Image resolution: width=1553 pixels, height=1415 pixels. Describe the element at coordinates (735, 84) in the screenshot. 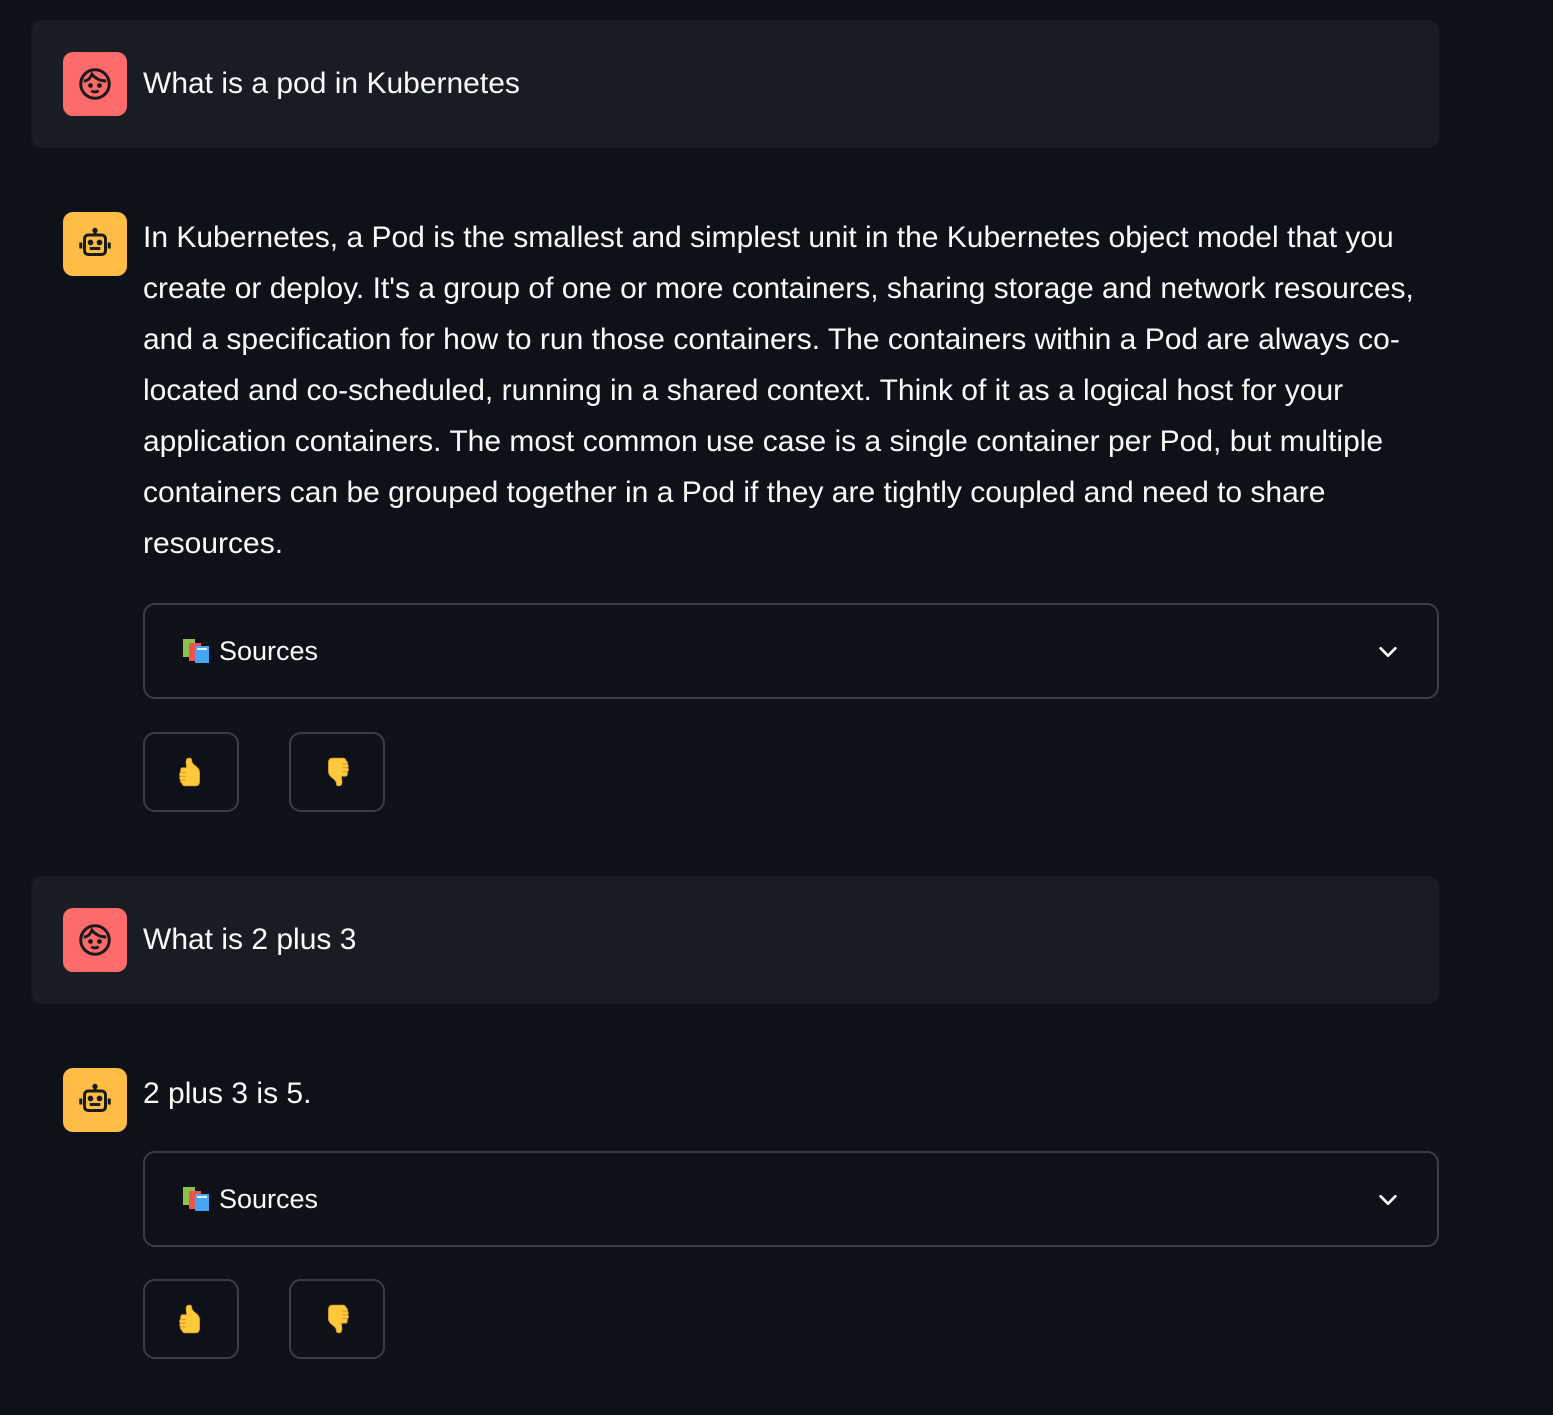

I see `user-message: What is a pod in Kubernetes` at that location.